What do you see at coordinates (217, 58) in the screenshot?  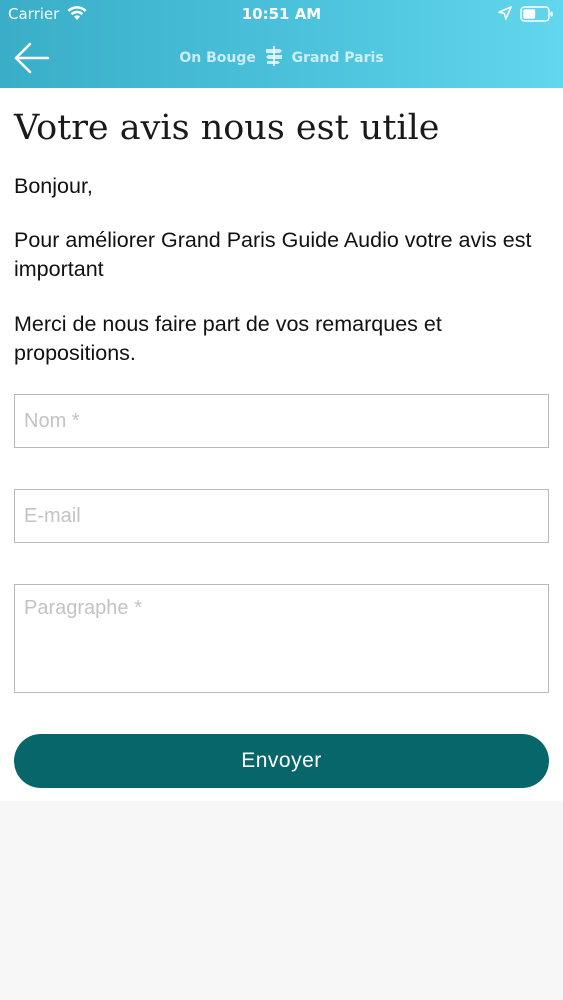 I see `brand-left-text: On Bouge` at bounding box center [217, 58].